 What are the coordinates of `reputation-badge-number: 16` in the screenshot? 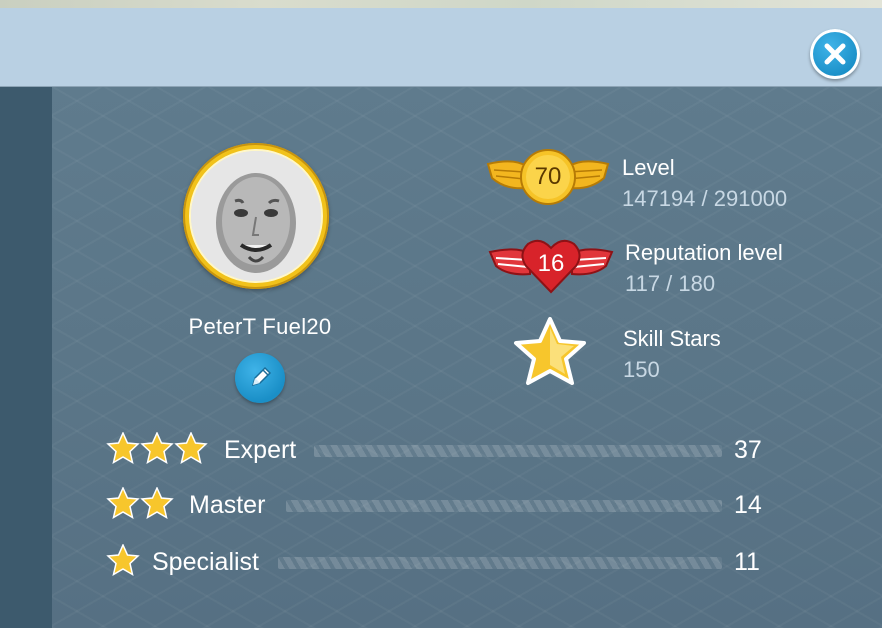 It's located at (551, 263).